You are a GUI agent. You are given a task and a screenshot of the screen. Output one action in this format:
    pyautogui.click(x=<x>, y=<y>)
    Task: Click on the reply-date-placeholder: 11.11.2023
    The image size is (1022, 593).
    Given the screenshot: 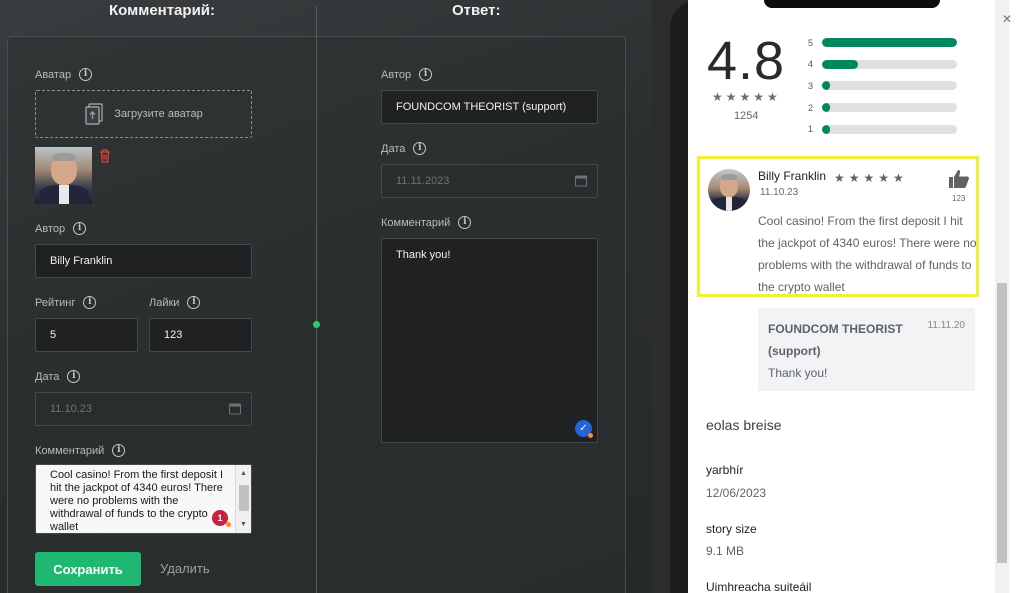 What is the action you would take?
    pyautogui.click(x=423, y=181)
    